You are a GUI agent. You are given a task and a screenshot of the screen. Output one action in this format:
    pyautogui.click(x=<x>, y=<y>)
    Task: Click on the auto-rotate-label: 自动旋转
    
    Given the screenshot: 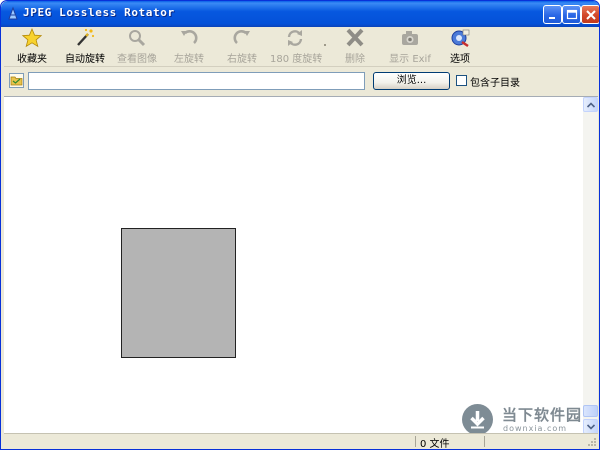 What is the action you would take?
    pyautogui.click(x=85, y=59)
    